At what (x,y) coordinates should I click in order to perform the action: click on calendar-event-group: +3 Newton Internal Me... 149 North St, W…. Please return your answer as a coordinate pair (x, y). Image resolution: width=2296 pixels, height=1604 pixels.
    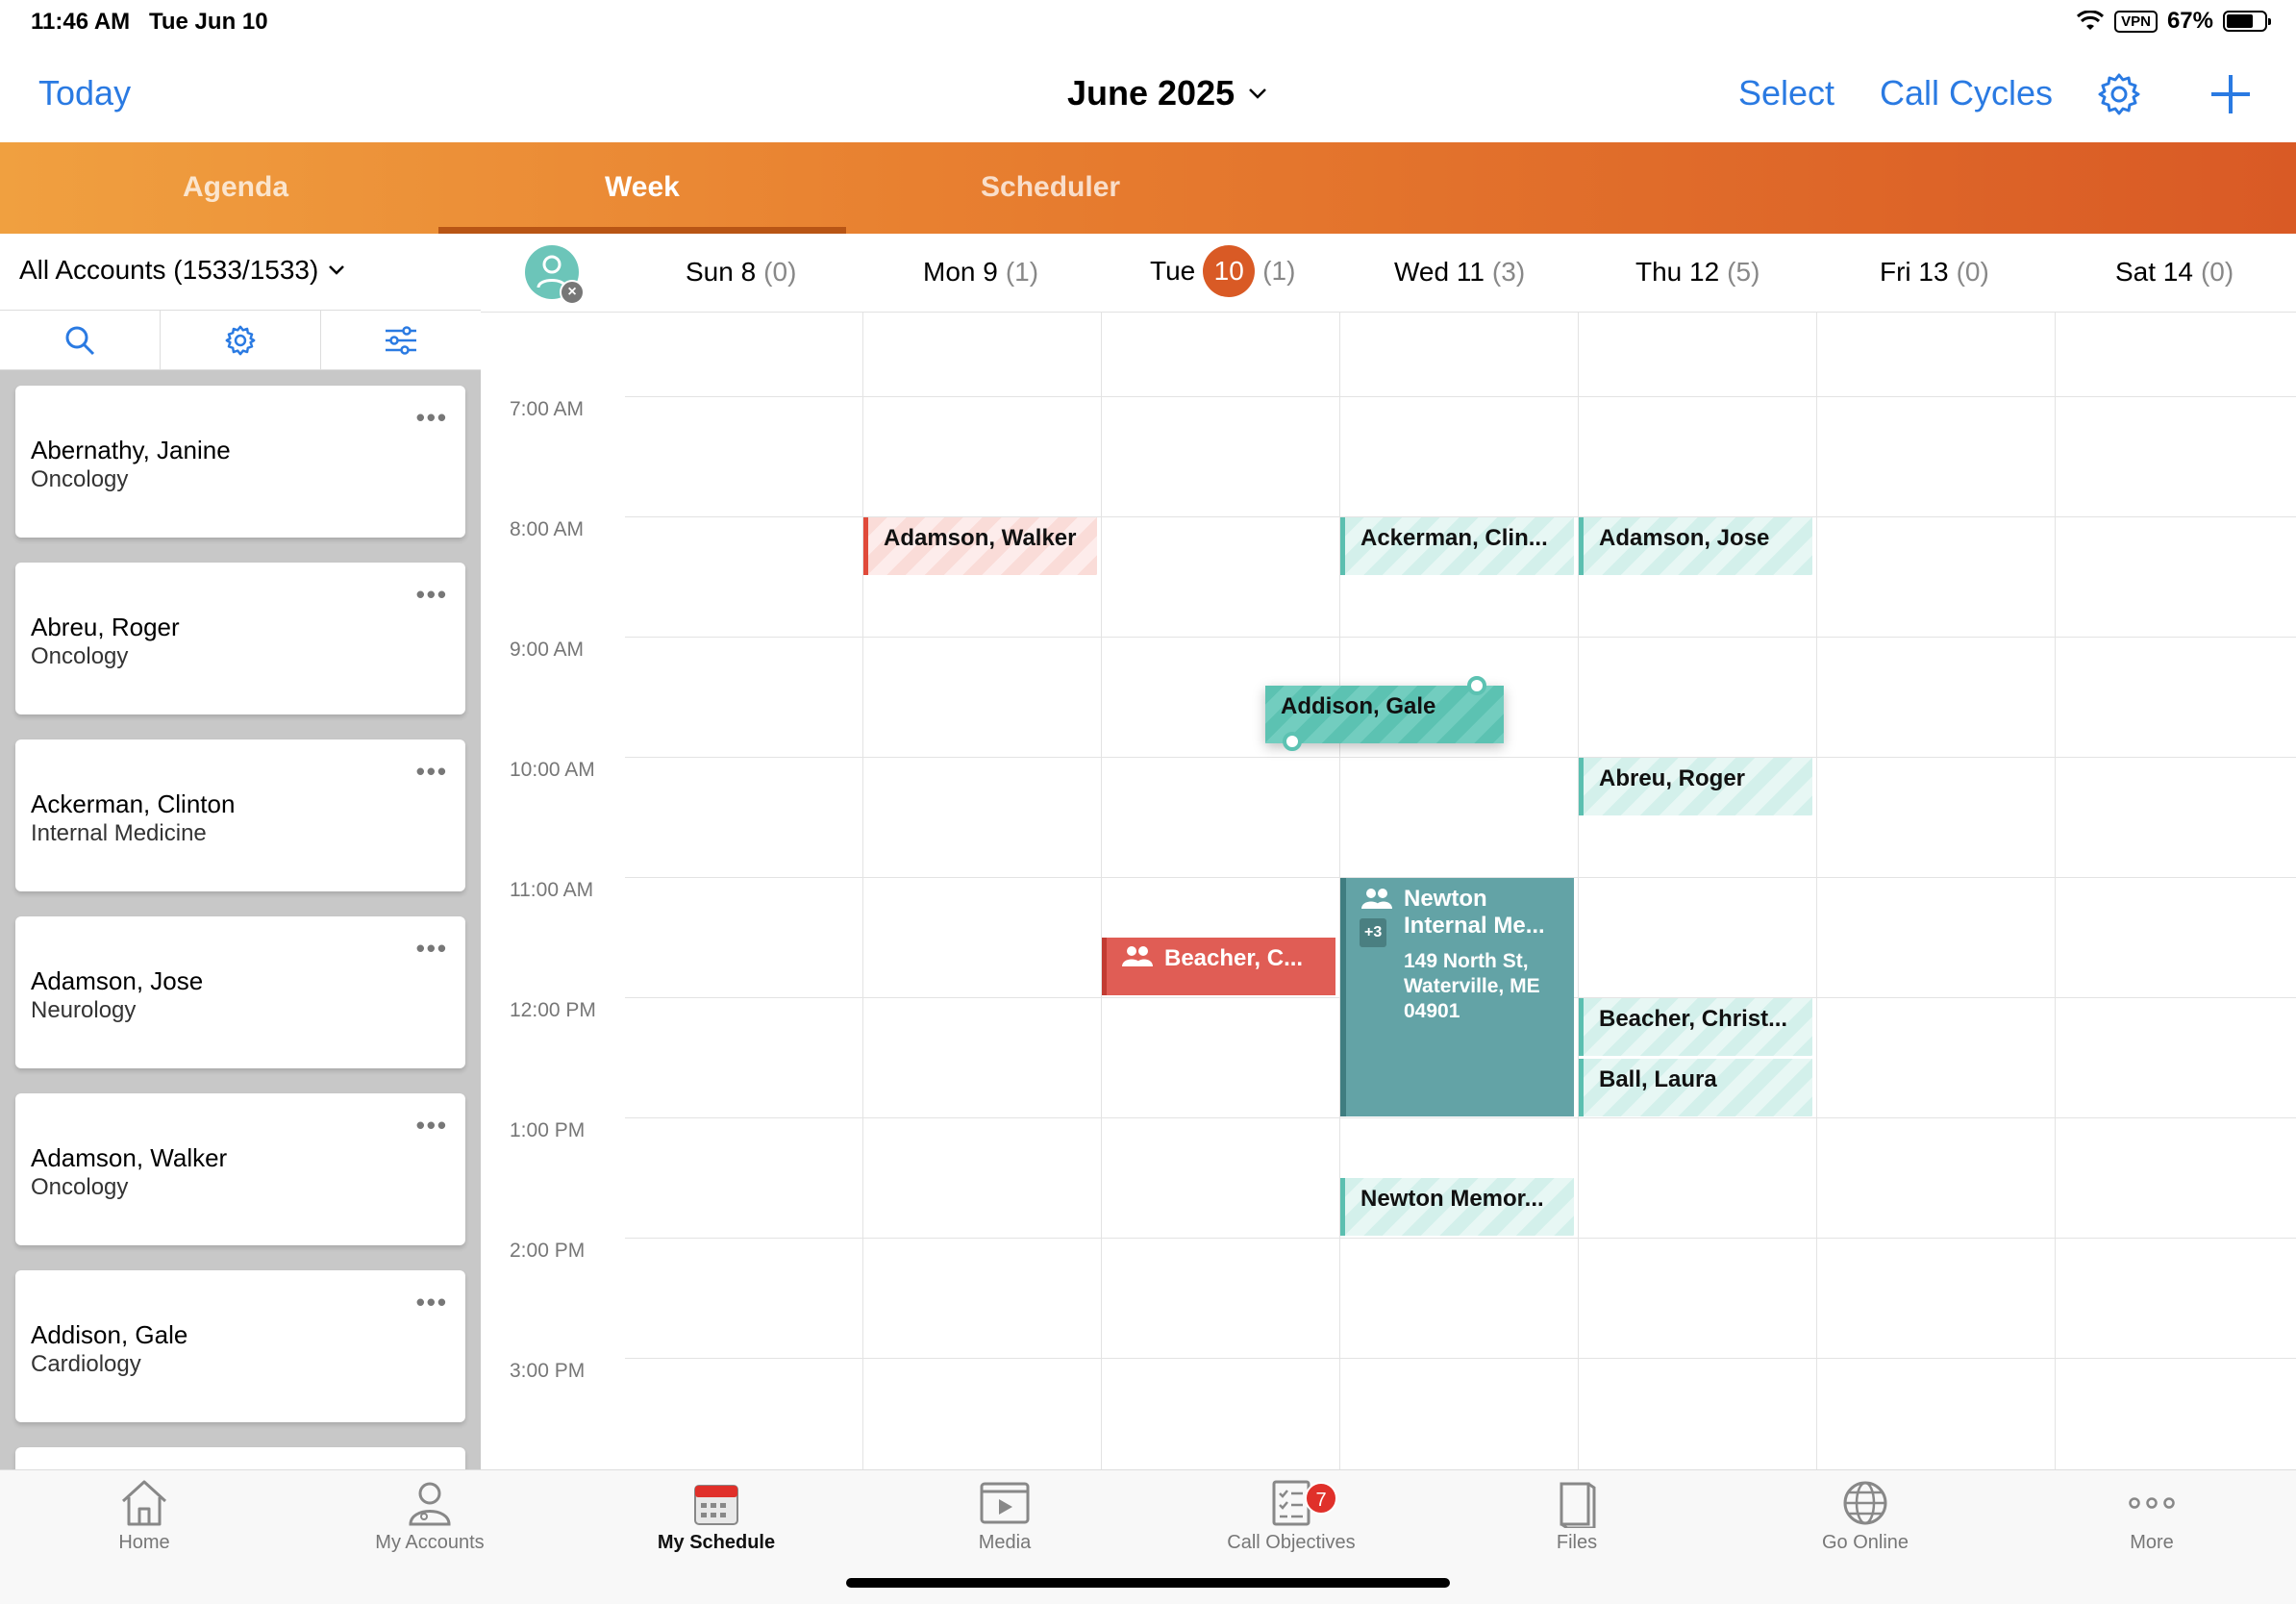
    Looking at the image, I should click on (1457, 997).